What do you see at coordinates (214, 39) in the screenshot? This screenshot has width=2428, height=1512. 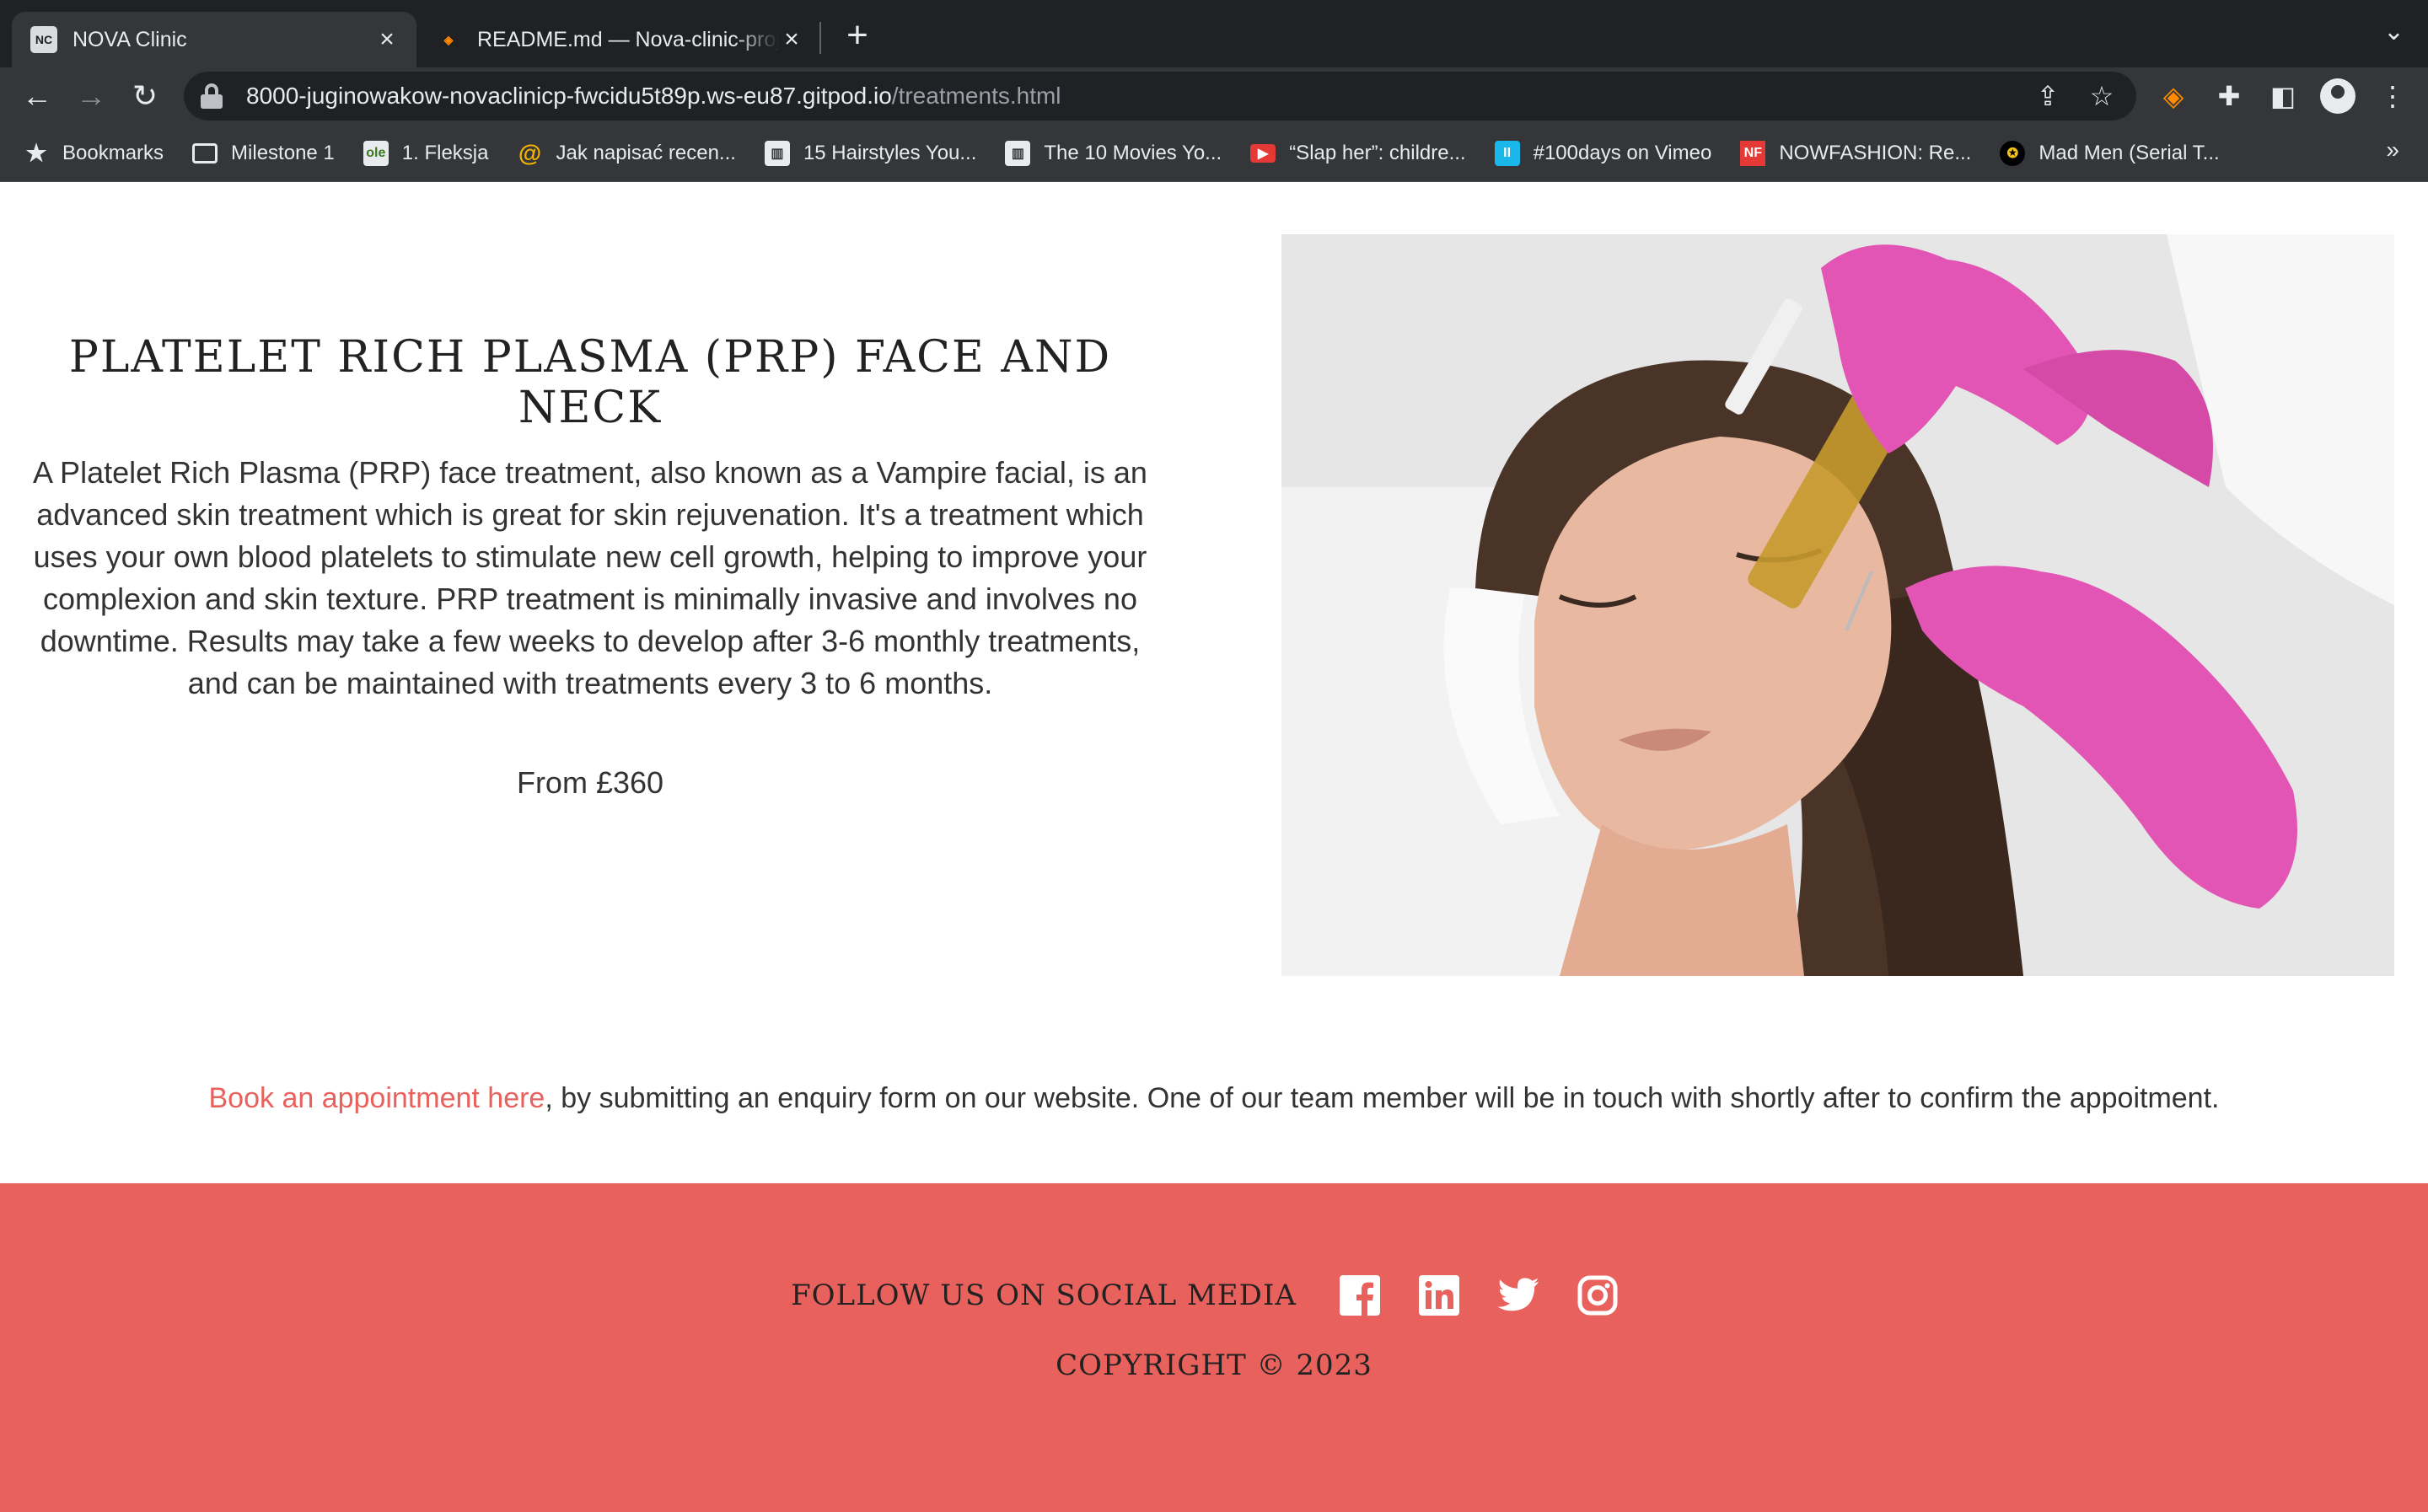 I see `tab-nova-clinic: NC NOVA Clinic ×` at bounding box center [214, 39].